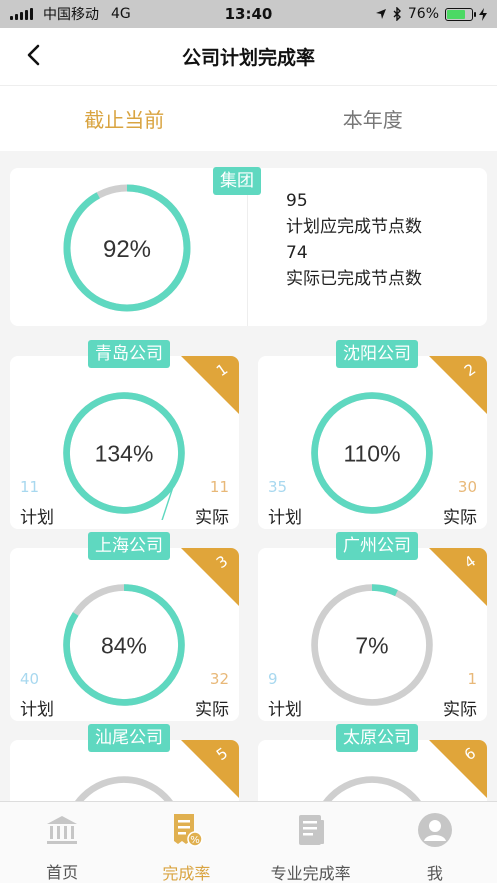  What do you see at coordinates (423, 14) in the screenshot?
I see `battery-percent: 76%` at bounding box center [423, 14].